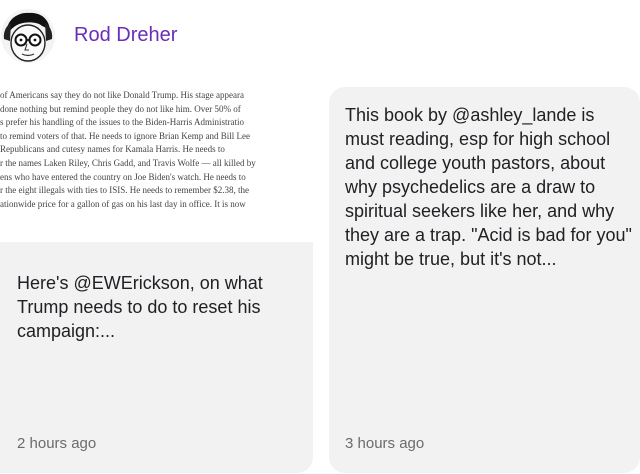 This screenshot has height=474, width=640. Describe the element at coordinates (57, 443) in the screenshot. I see `post-timestamp: 2 hours ago` at that location.